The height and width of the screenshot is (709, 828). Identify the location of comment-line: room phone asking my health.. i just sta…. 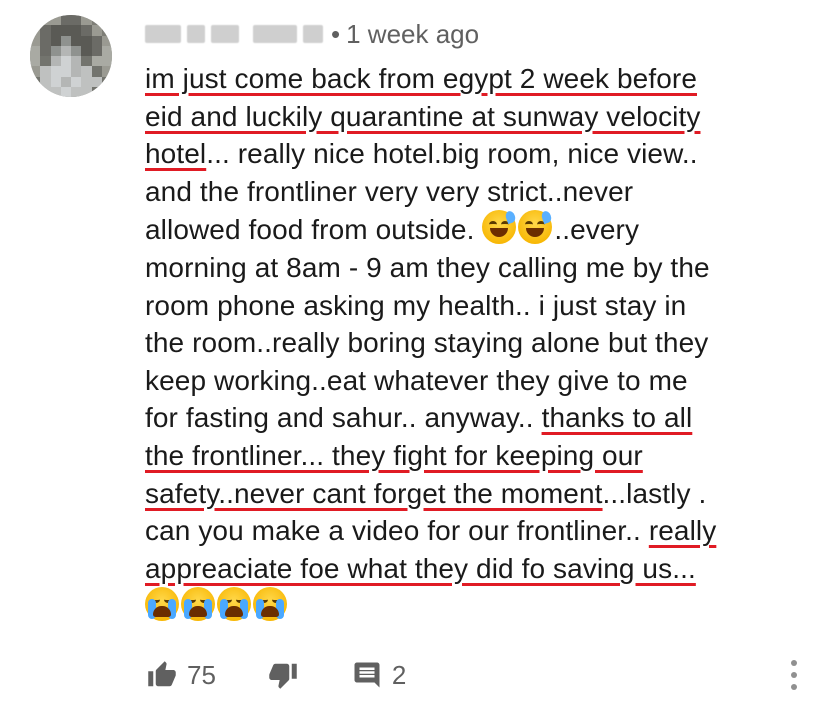
(475, 306).